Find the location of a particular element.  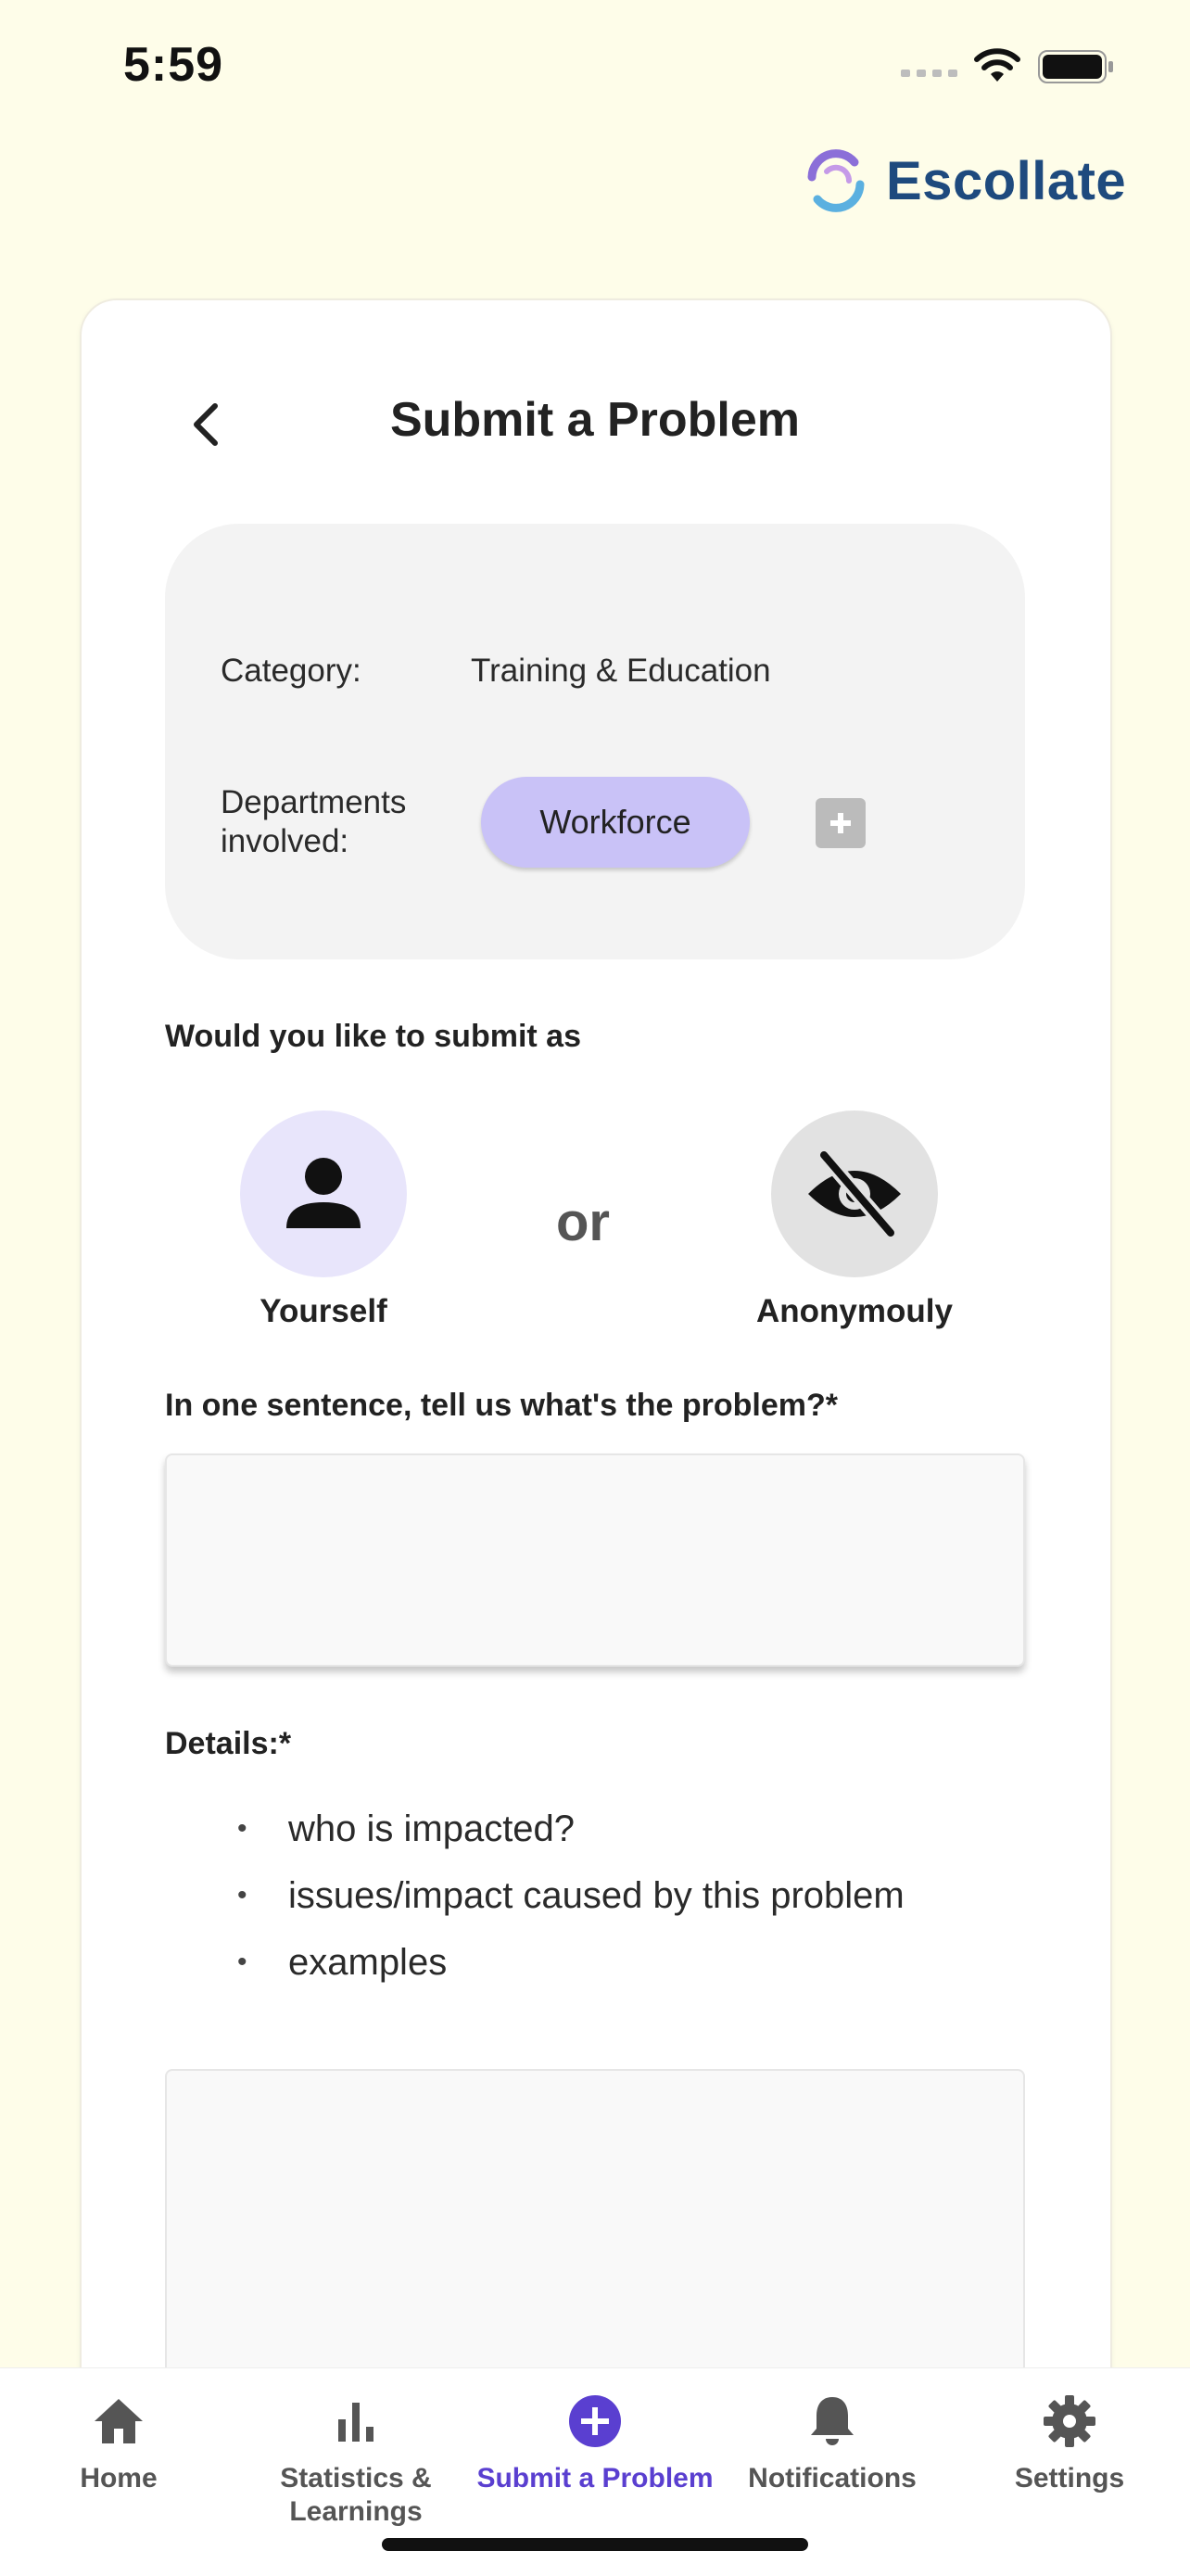

list-item: • issues/impact caused by this problem is located at coordinates (571, 1895).